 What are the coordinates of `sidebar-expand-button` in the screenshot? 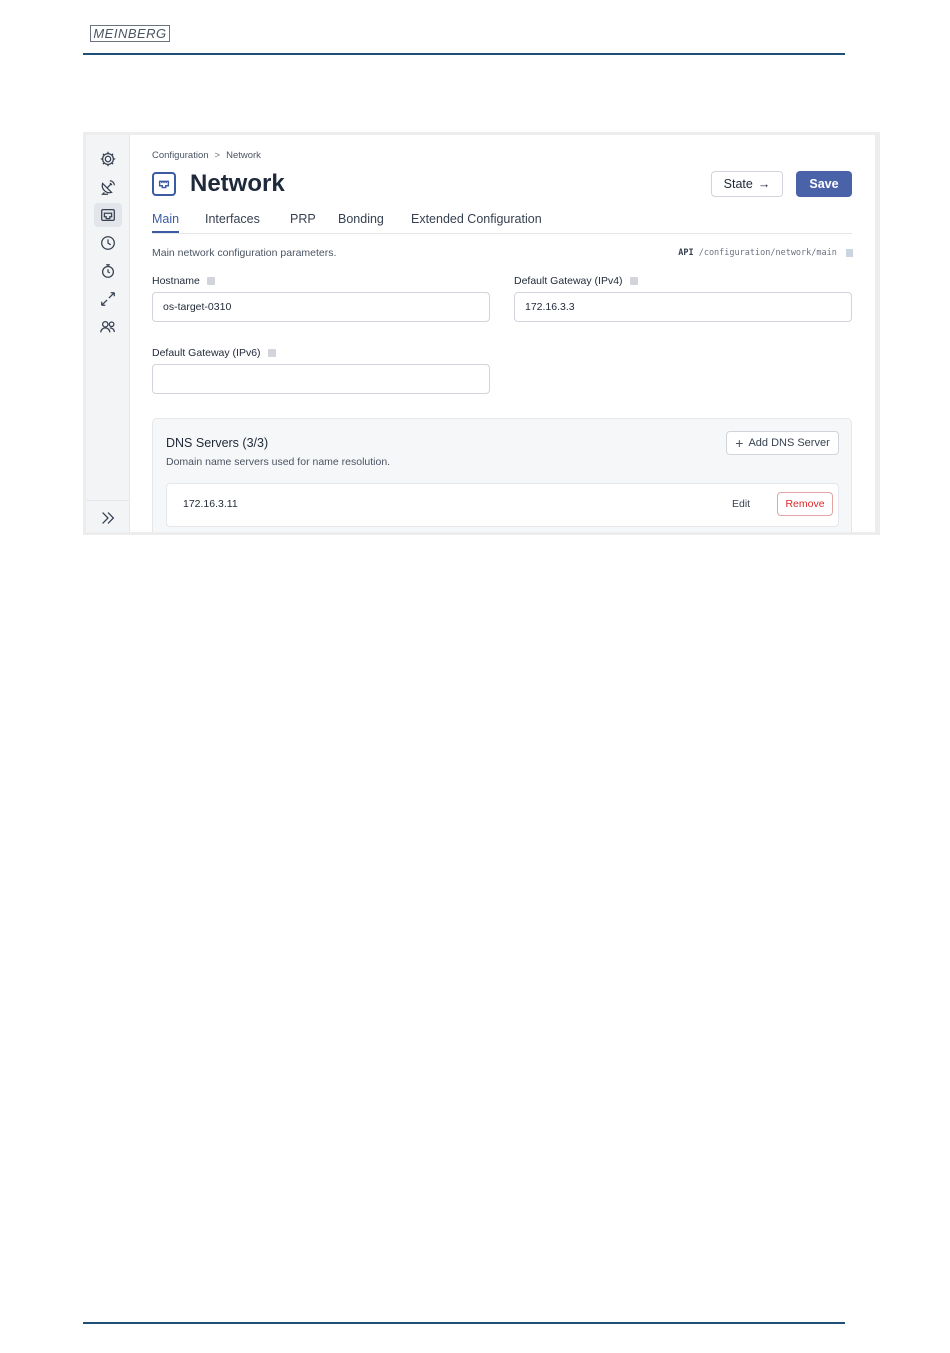 It's located at (108, 518).